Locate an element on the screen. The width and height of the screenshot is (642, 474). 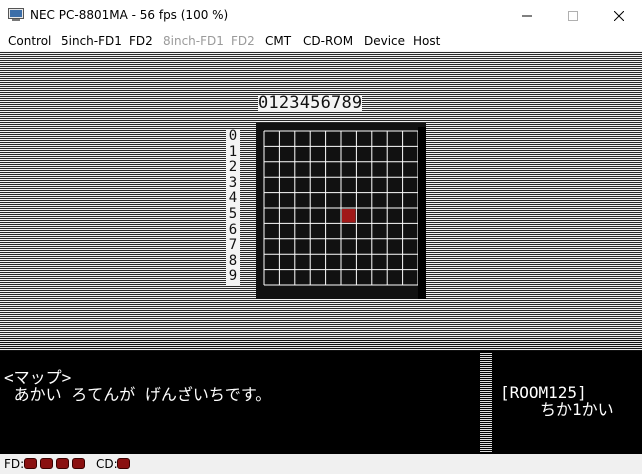
map-column-labels: 0123456789 is located at coordinates (310, 103).